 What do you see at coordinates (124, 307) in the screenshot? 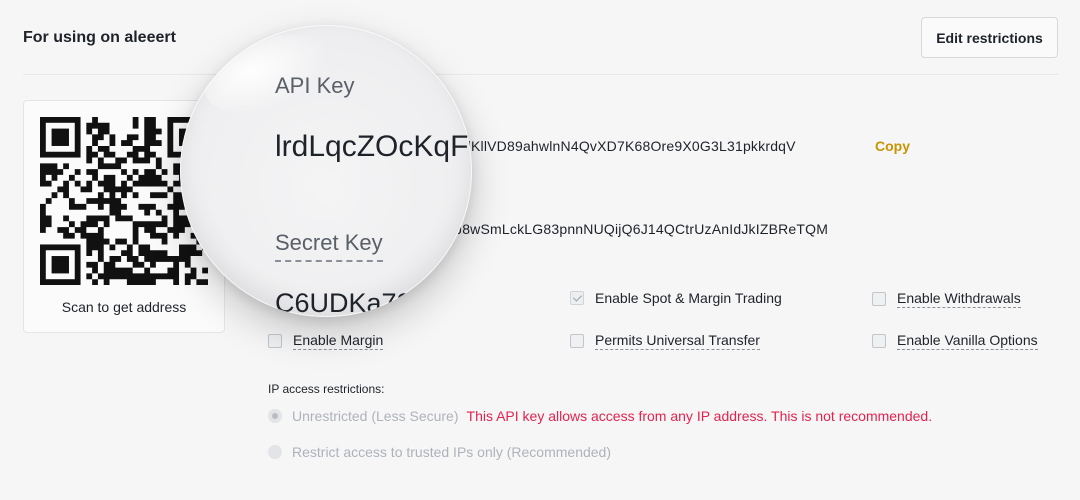
I see `qr-caption: Scan to get address` at bounding box center [124, 307].